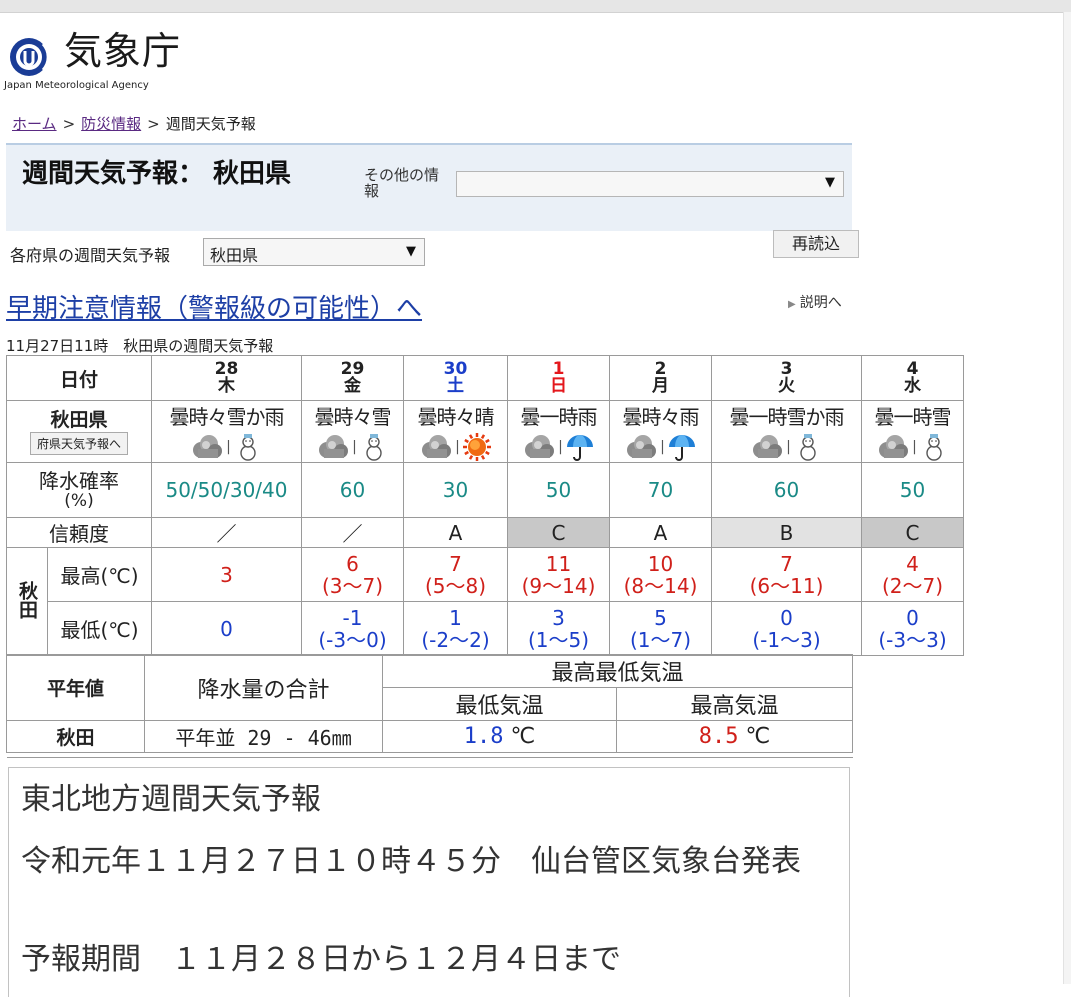  I want to click on min-temp-cell: 0, so click(226, 628).